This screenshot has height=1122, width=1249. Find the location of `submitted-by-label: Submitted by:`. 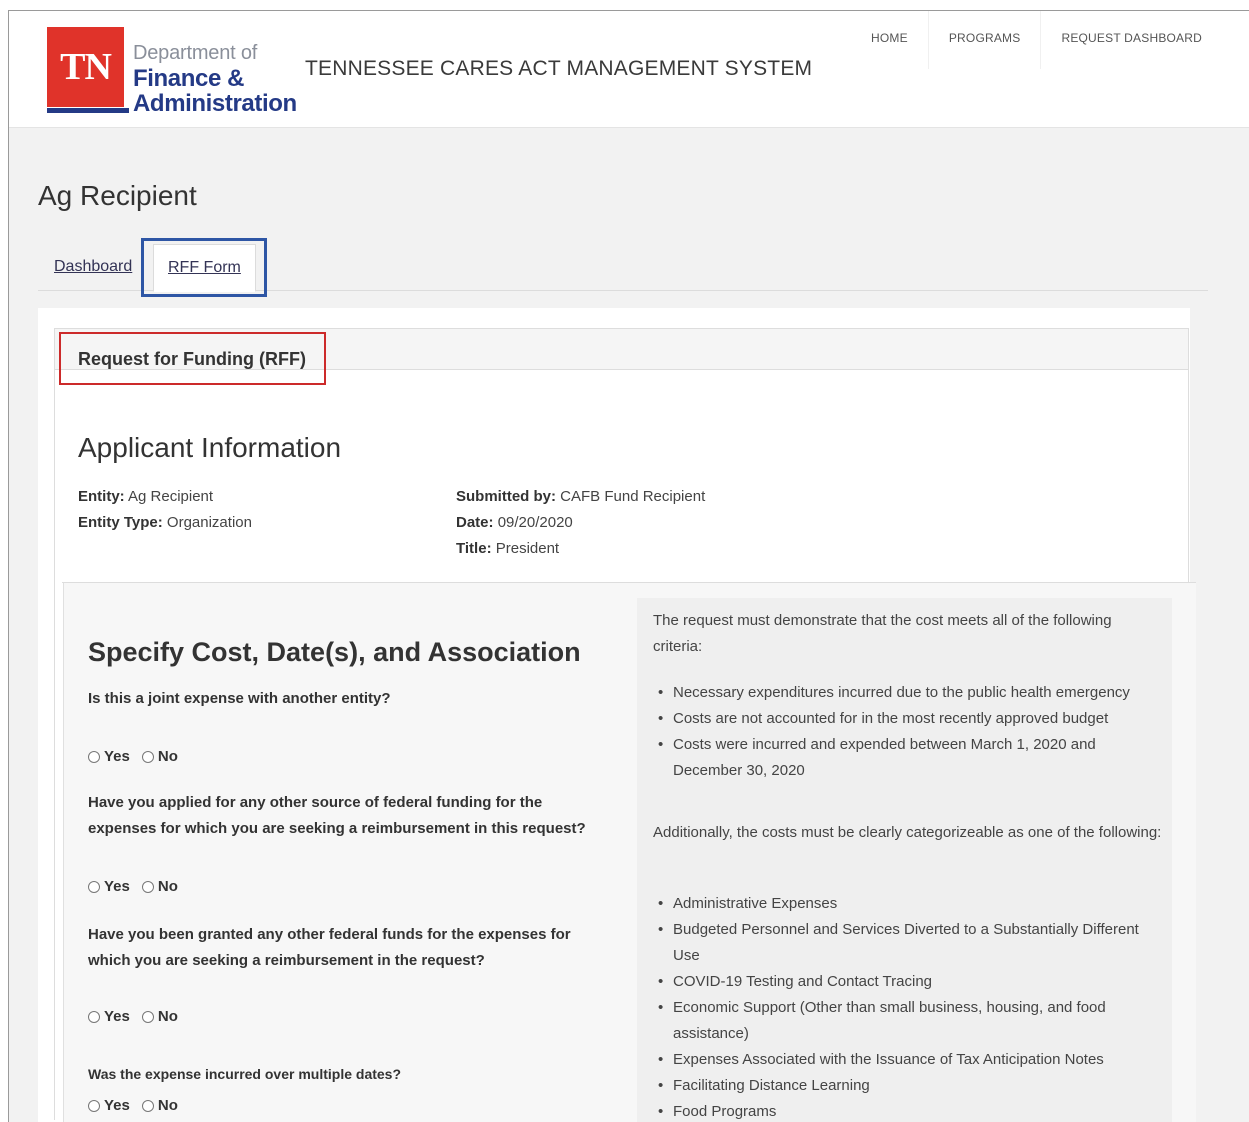

submitted-by-label: Submitted by: is located at coordinates (506, 496).